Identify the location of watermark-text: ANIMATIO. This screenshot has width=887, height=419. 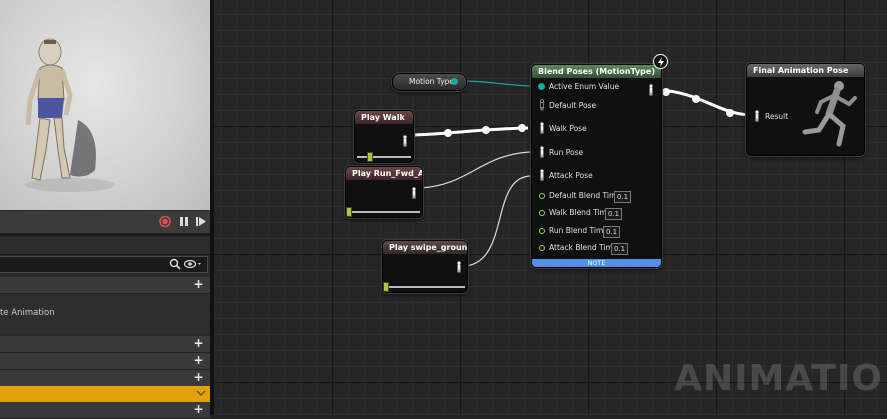
(778, 378).